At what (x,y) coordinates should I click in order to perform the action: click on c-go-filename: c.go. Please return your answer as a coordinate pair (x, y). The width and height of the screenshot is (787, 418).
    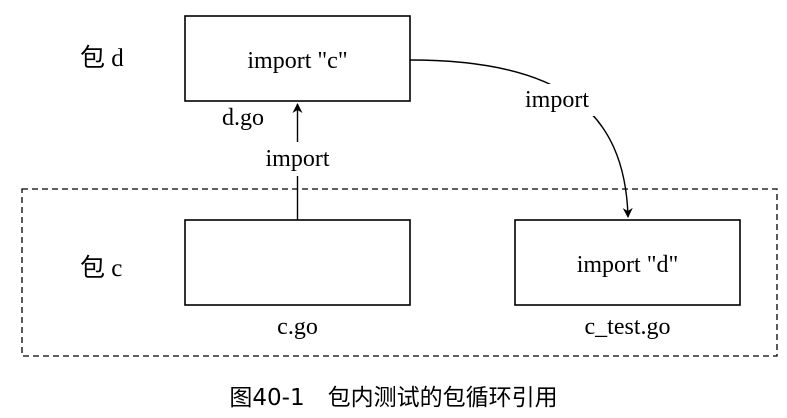
    Looking at the image, I should click on (297, 327).